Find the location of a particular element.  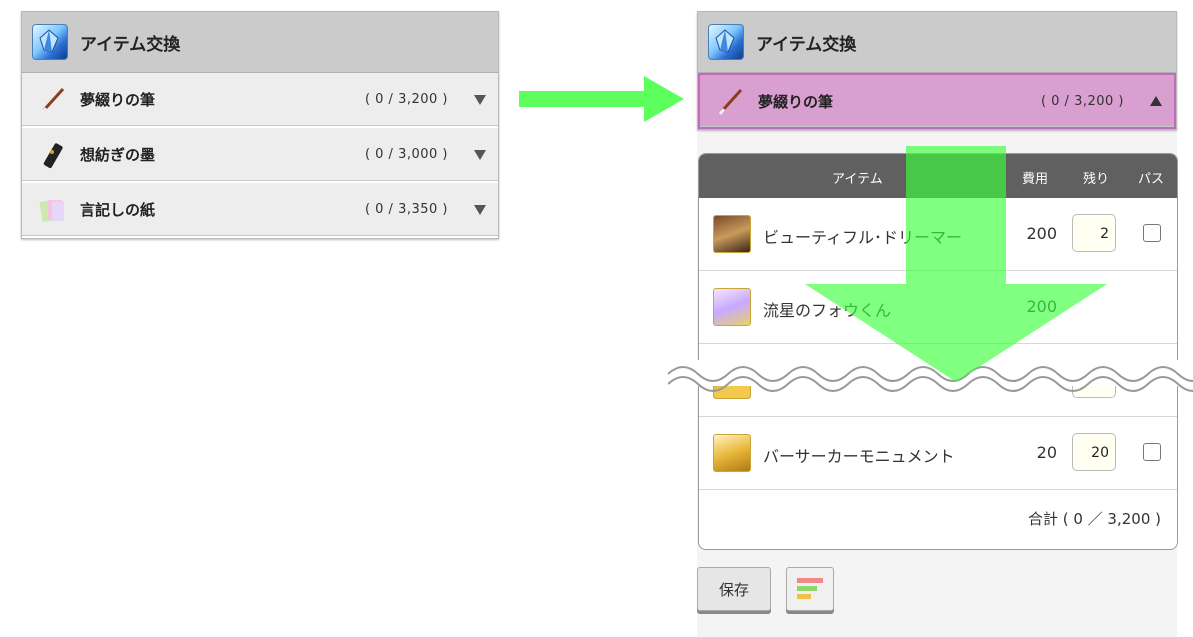

item-cost: 20 is located at coordinates (1046, 452).